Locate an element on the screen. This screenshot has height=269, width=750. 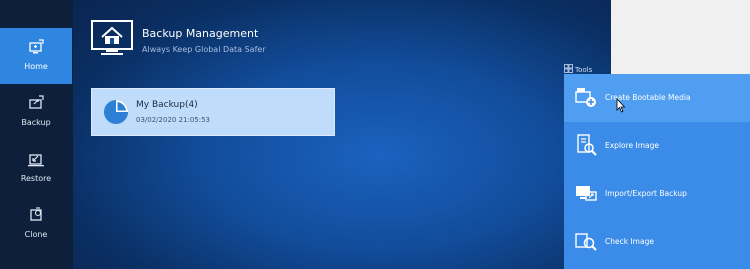
sidebar-item-restore: Restore is located at coordinates (36, 168).